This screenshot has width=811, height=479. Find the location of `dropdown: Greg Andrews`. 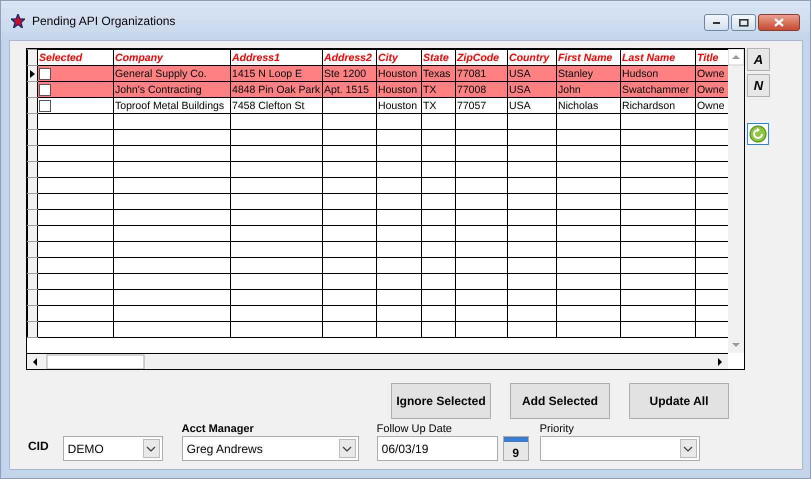

dropdown: Greg Andrews is located at coordinates (270, 448).